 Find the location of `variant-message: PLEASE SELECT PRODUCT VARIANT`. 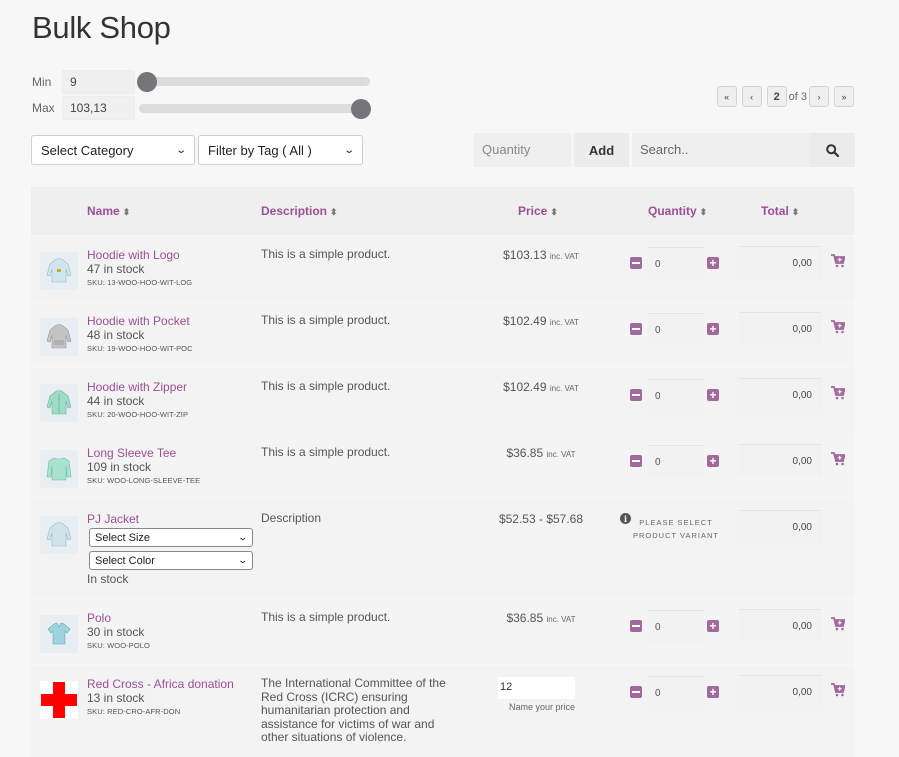

variant-message: PLEASE SELECT PRODUCT VARIANT is located at coordinates (676, 529).